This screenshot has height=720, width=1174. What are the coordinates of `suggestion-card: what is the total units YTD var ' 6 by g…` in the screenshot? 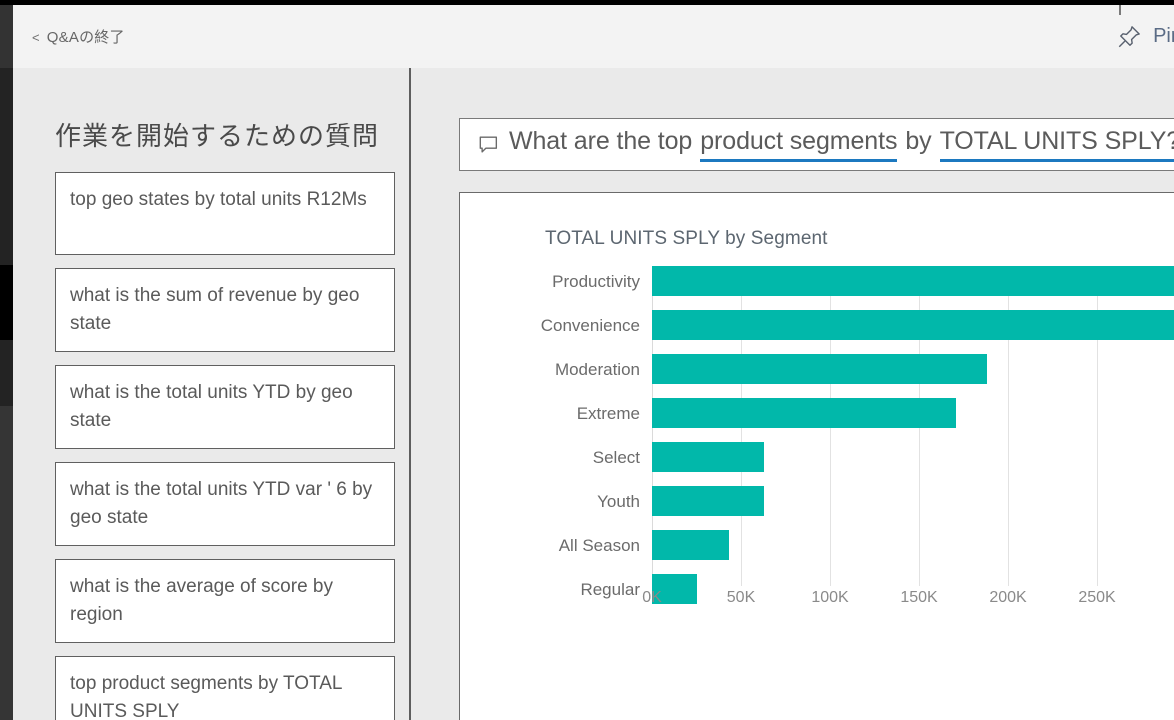 It's located at (225, 504).